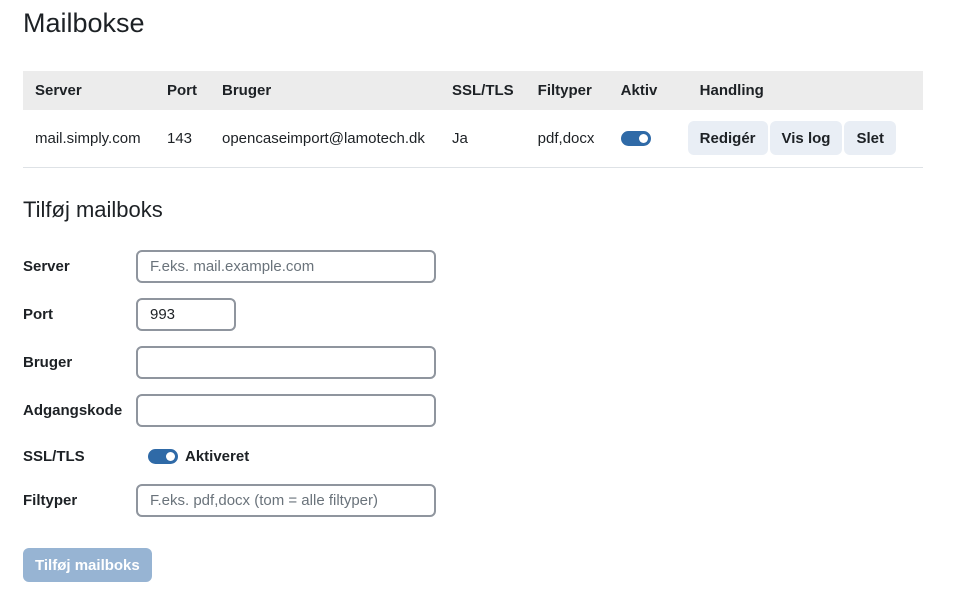 This screenshot has width=964, height=607. What do you see at coordinates (46, 266) in the screenshot?
I see `server-label: Server` at bounding box center [46, 266].